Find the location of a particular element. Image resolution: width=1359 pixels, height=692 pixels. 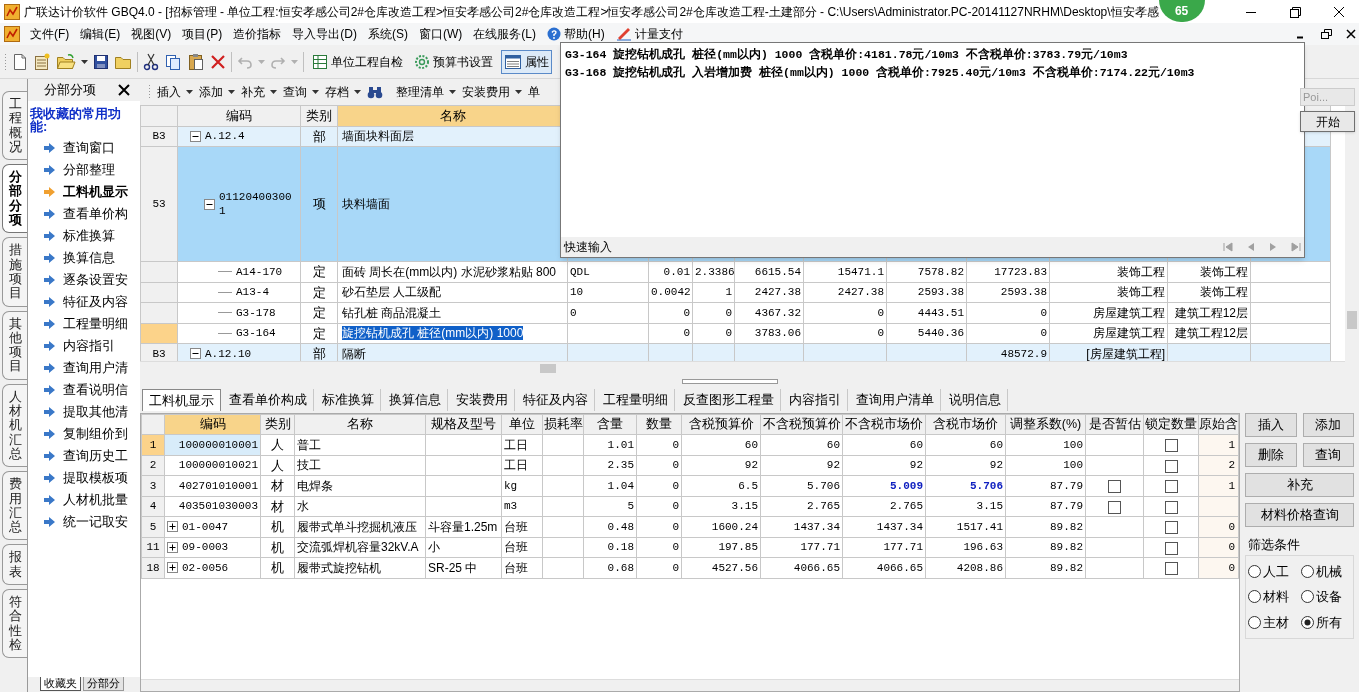

vertical-scrollbar is located at coordinates (1352, 240).